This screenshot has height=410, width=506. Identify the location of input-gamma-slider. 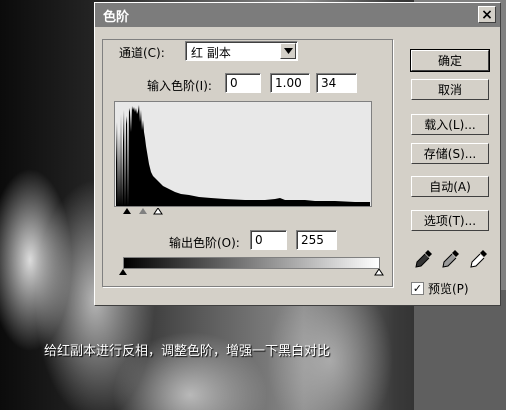
(143, 211).